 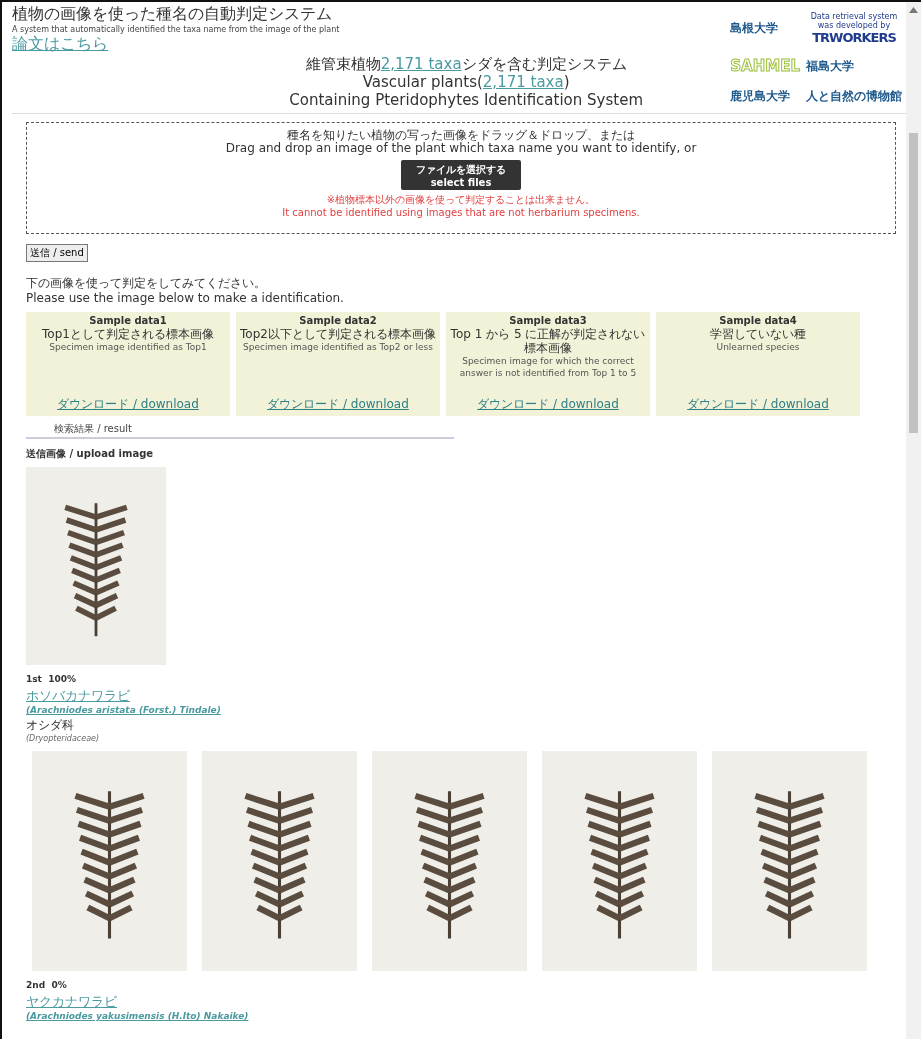 What do you see at coordinates (461, 199) in the screenshot?
I see `warning-text: ※植物標本以外の画像を使って判定することは出来ません。` at bounding box center [461, 199].